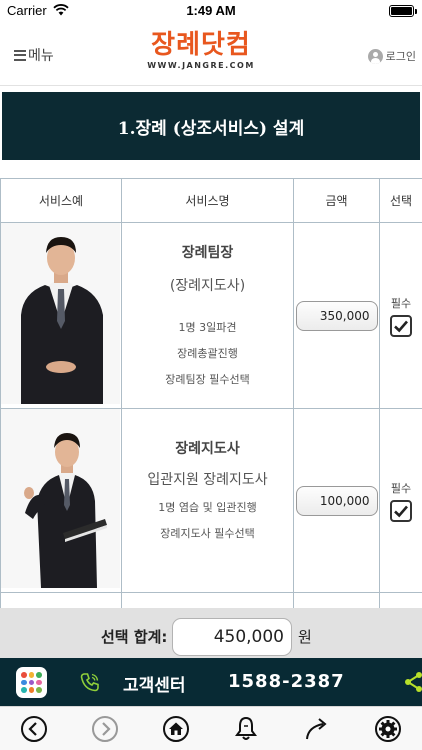 This screenshot has height=750, width=422. I want to click on logo-url: WWW.JANGRE.COM, so click(201, 65).